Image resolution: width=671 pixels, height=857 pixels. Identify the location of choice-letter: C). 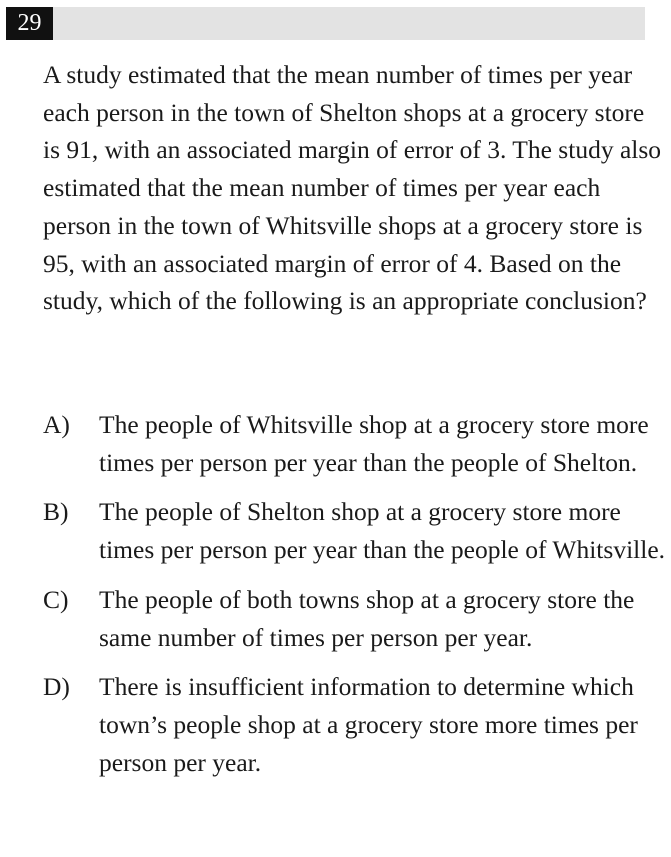
(56, 599).